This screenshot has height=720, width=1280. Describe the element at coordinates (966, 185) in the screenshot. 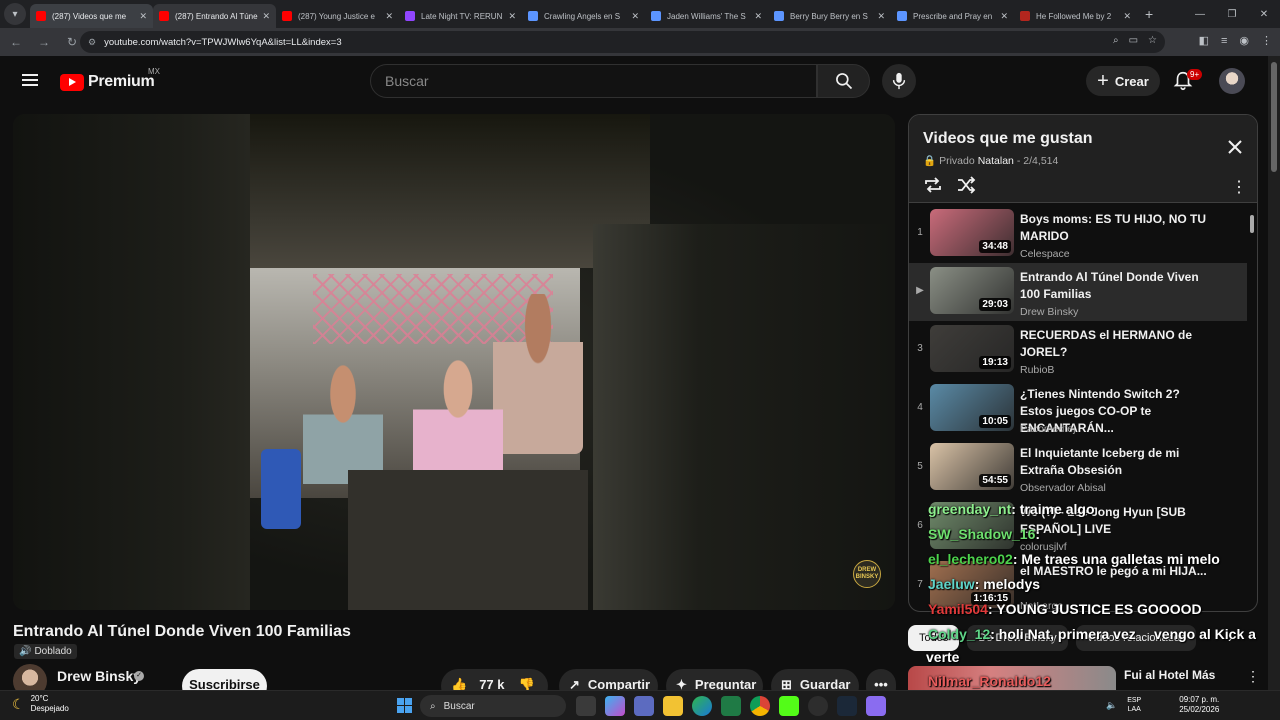

I see `shuffle-icon` at that location.